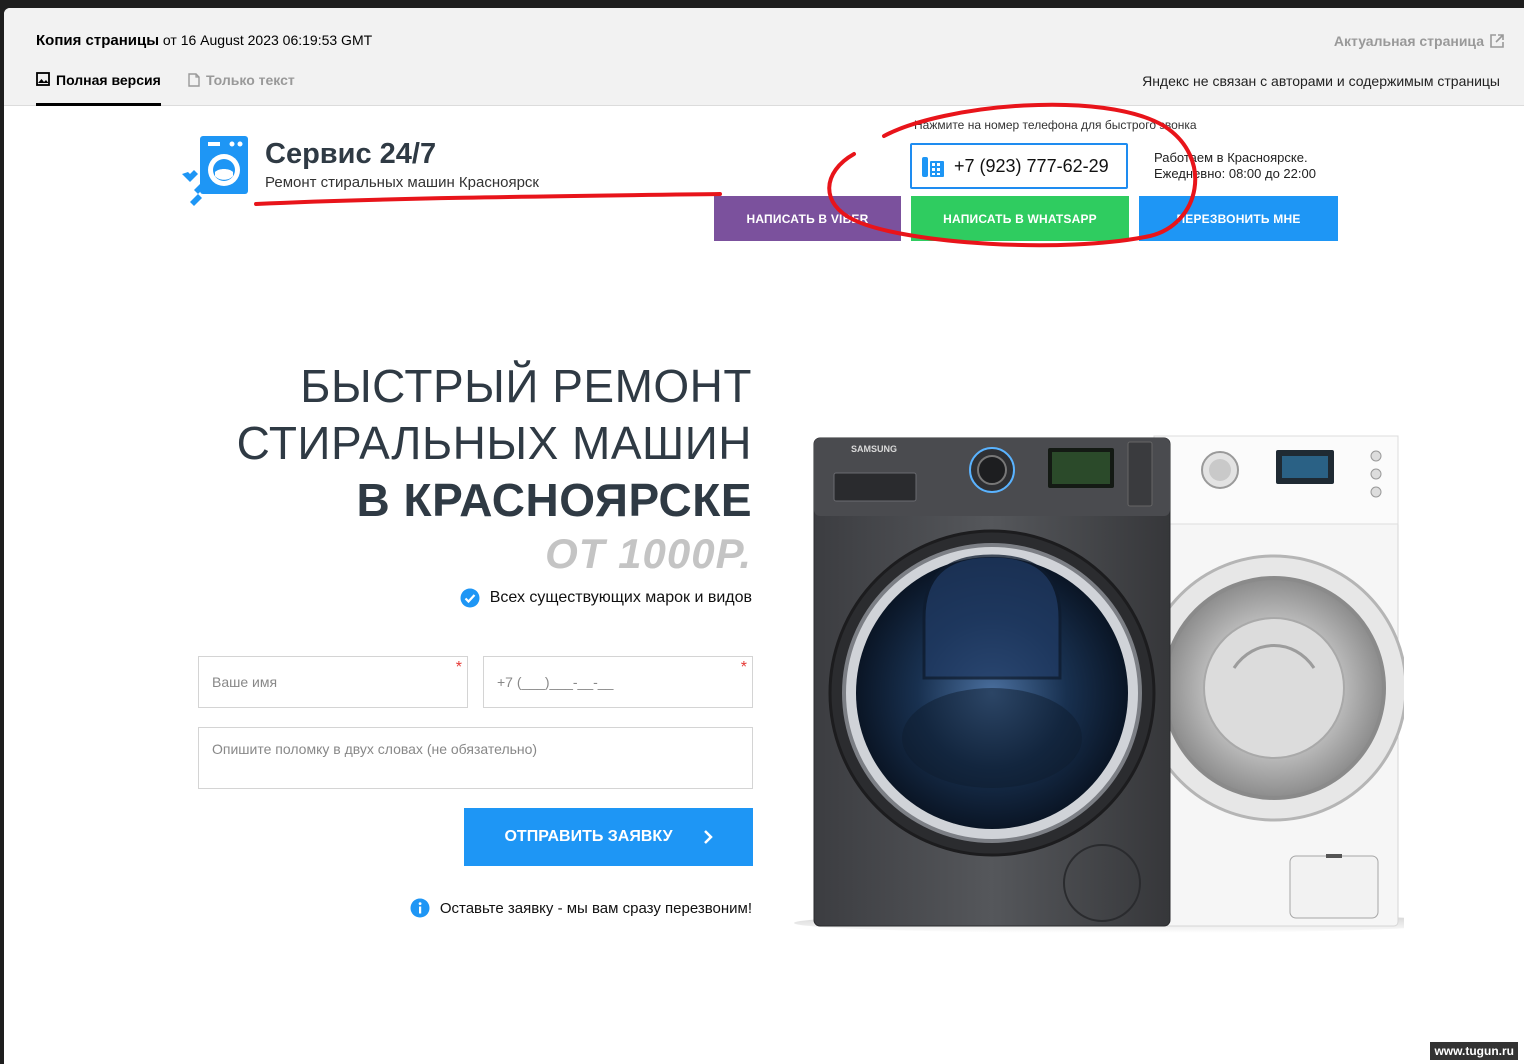  I want to click on tab-text-label: Только текст, so click(250, 80).